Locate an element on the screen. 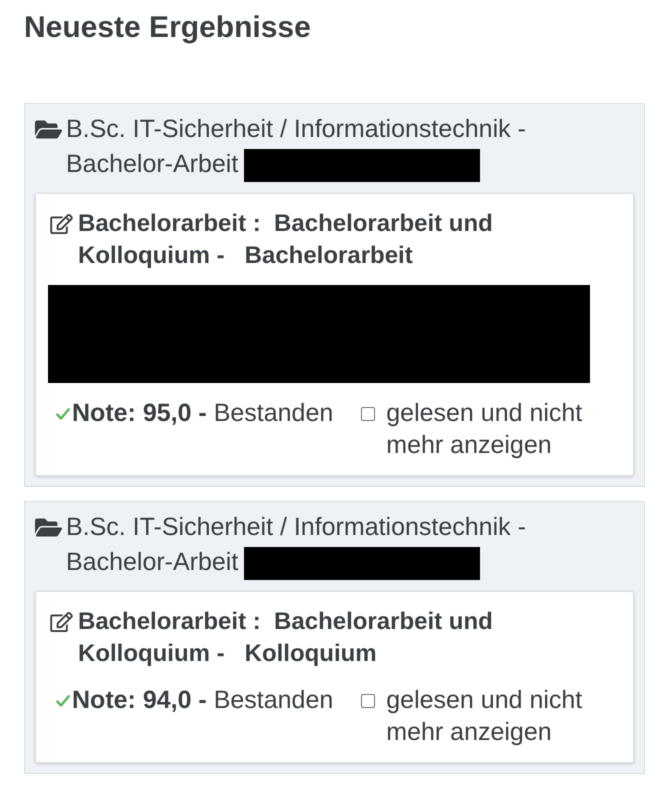 This screenshot has height=797, width=660. exam-title: Bachelorarbeit : Bachelorarbeit und Kolloquium - Bachelorarbeit is located at coordinates (286, 240).